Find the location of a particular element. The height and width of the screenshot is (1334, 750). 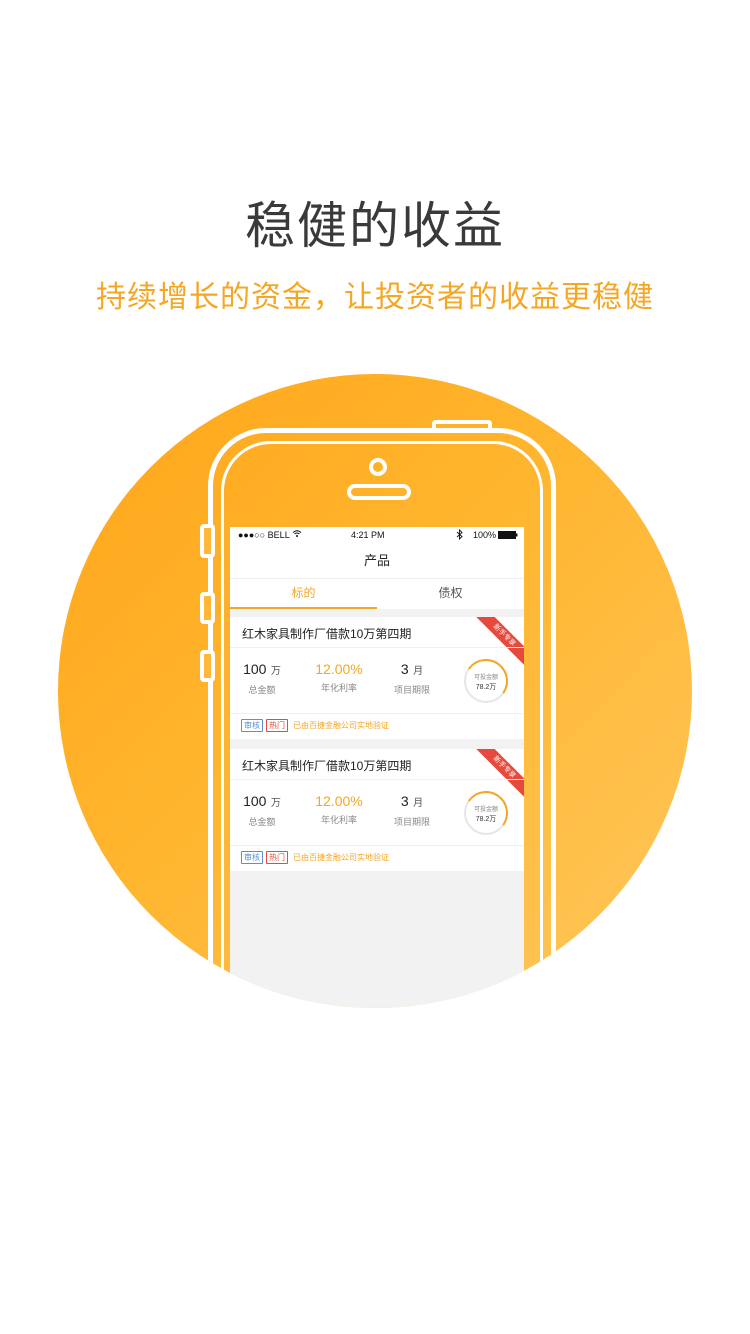

phone-power-button is located at coordinates (462, 425).